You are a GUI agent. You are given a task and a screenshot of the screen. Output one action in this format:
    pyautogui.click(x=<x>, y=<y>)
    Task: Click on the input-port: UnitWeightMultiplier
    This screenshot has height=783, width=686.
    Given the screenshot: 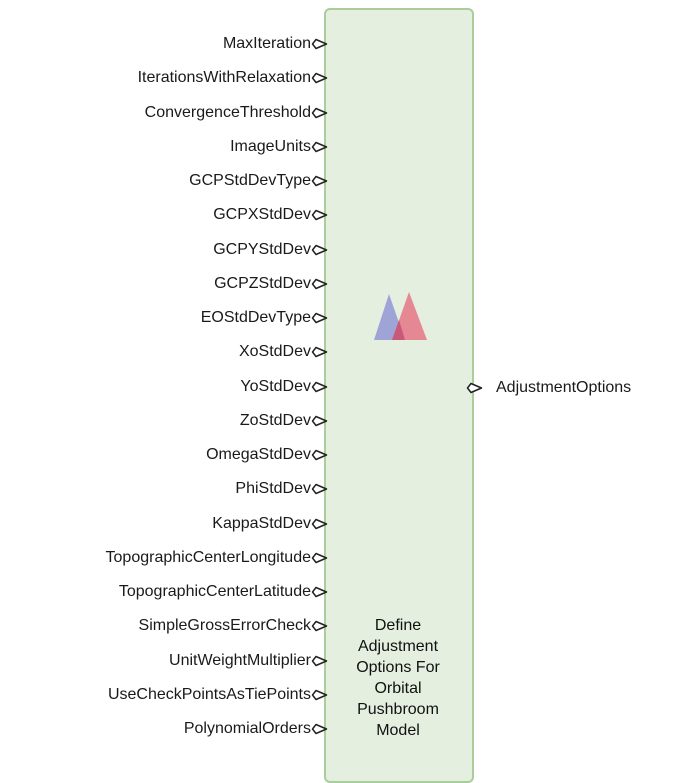 What is the action you would take?
    pyautogui.click(x=172, y=661)
    